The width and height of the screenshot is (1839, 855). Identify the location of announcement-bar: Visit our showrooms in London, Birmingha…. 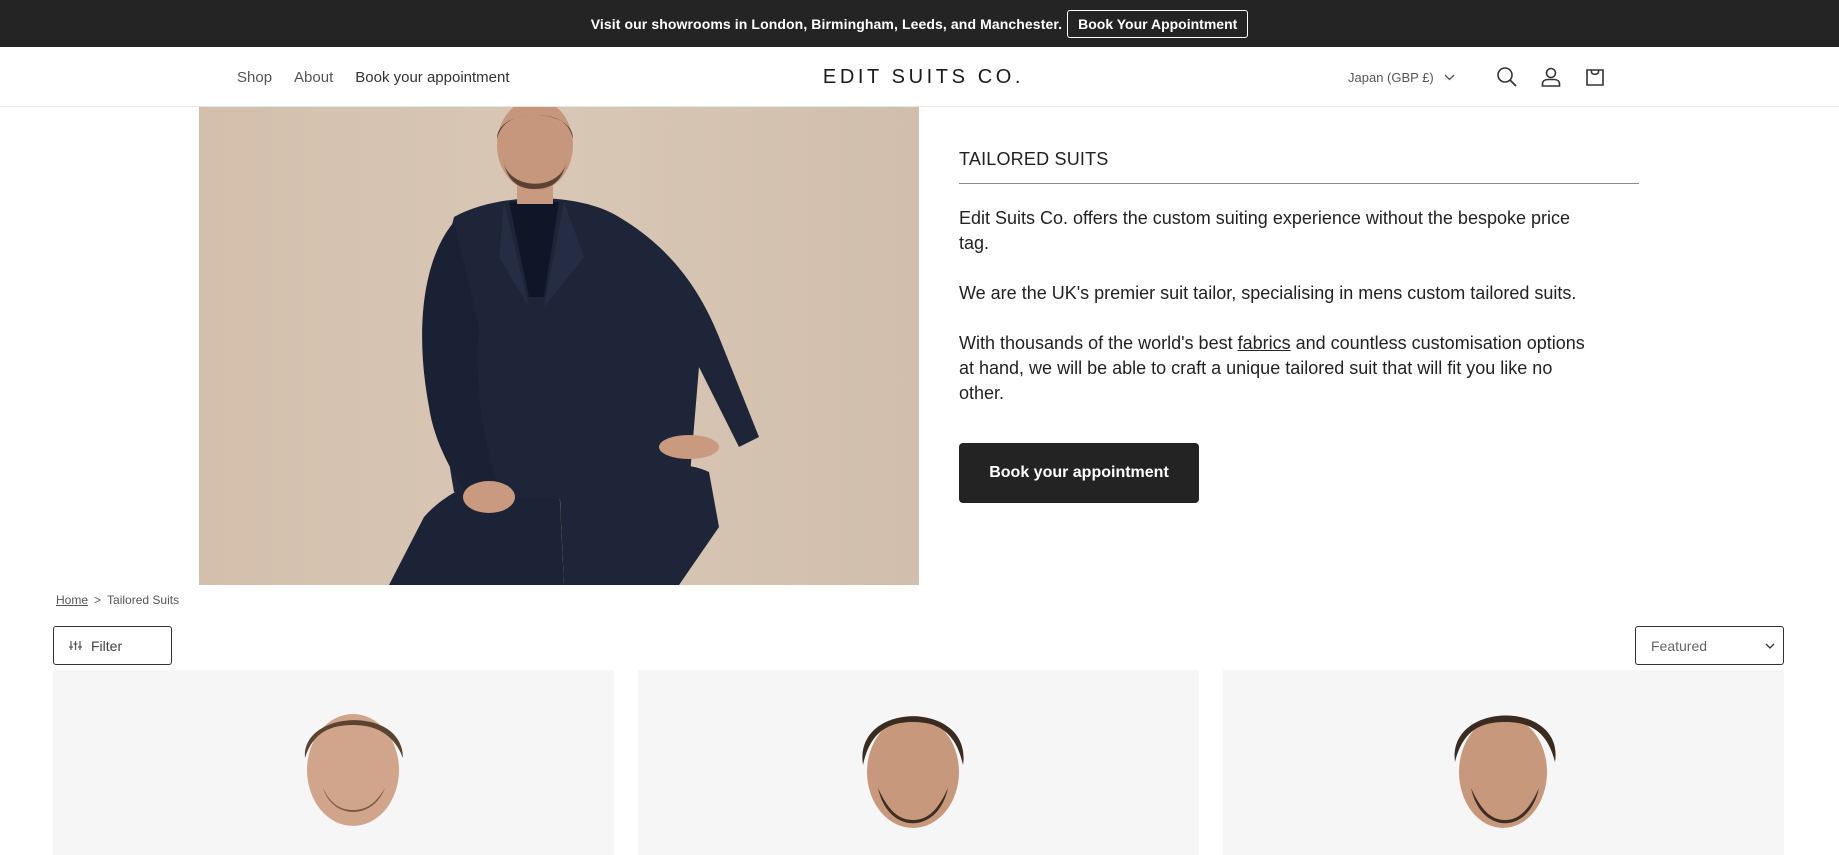
(919, 23).